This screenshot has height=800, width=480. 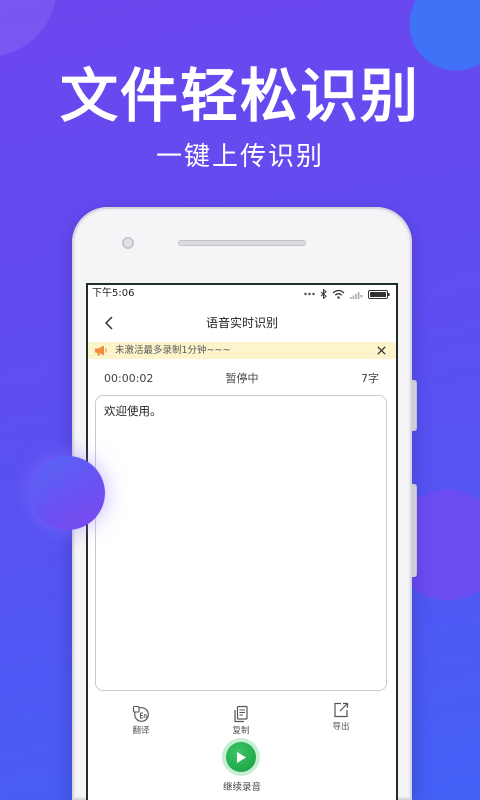 I want to click on decor-circle-left, so click(x=68, y=493).